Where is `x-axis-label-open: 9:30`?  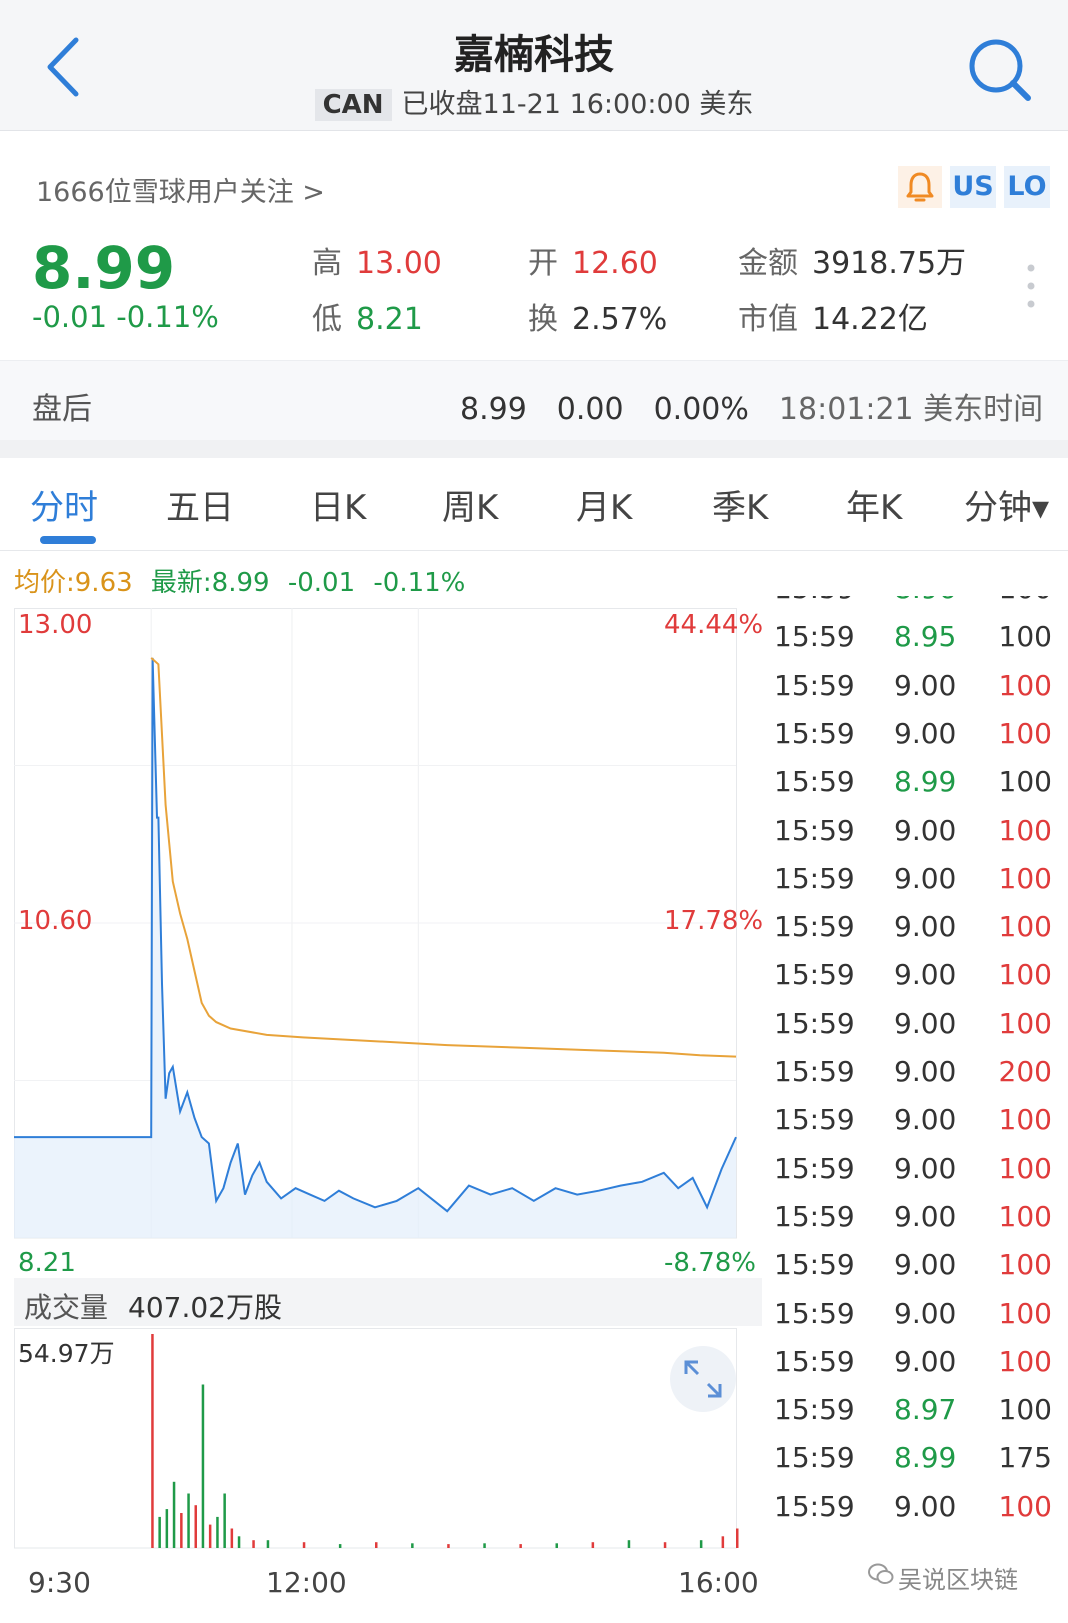
x-axis-label-open: 9:30 is located at coordinates (59, 1582).